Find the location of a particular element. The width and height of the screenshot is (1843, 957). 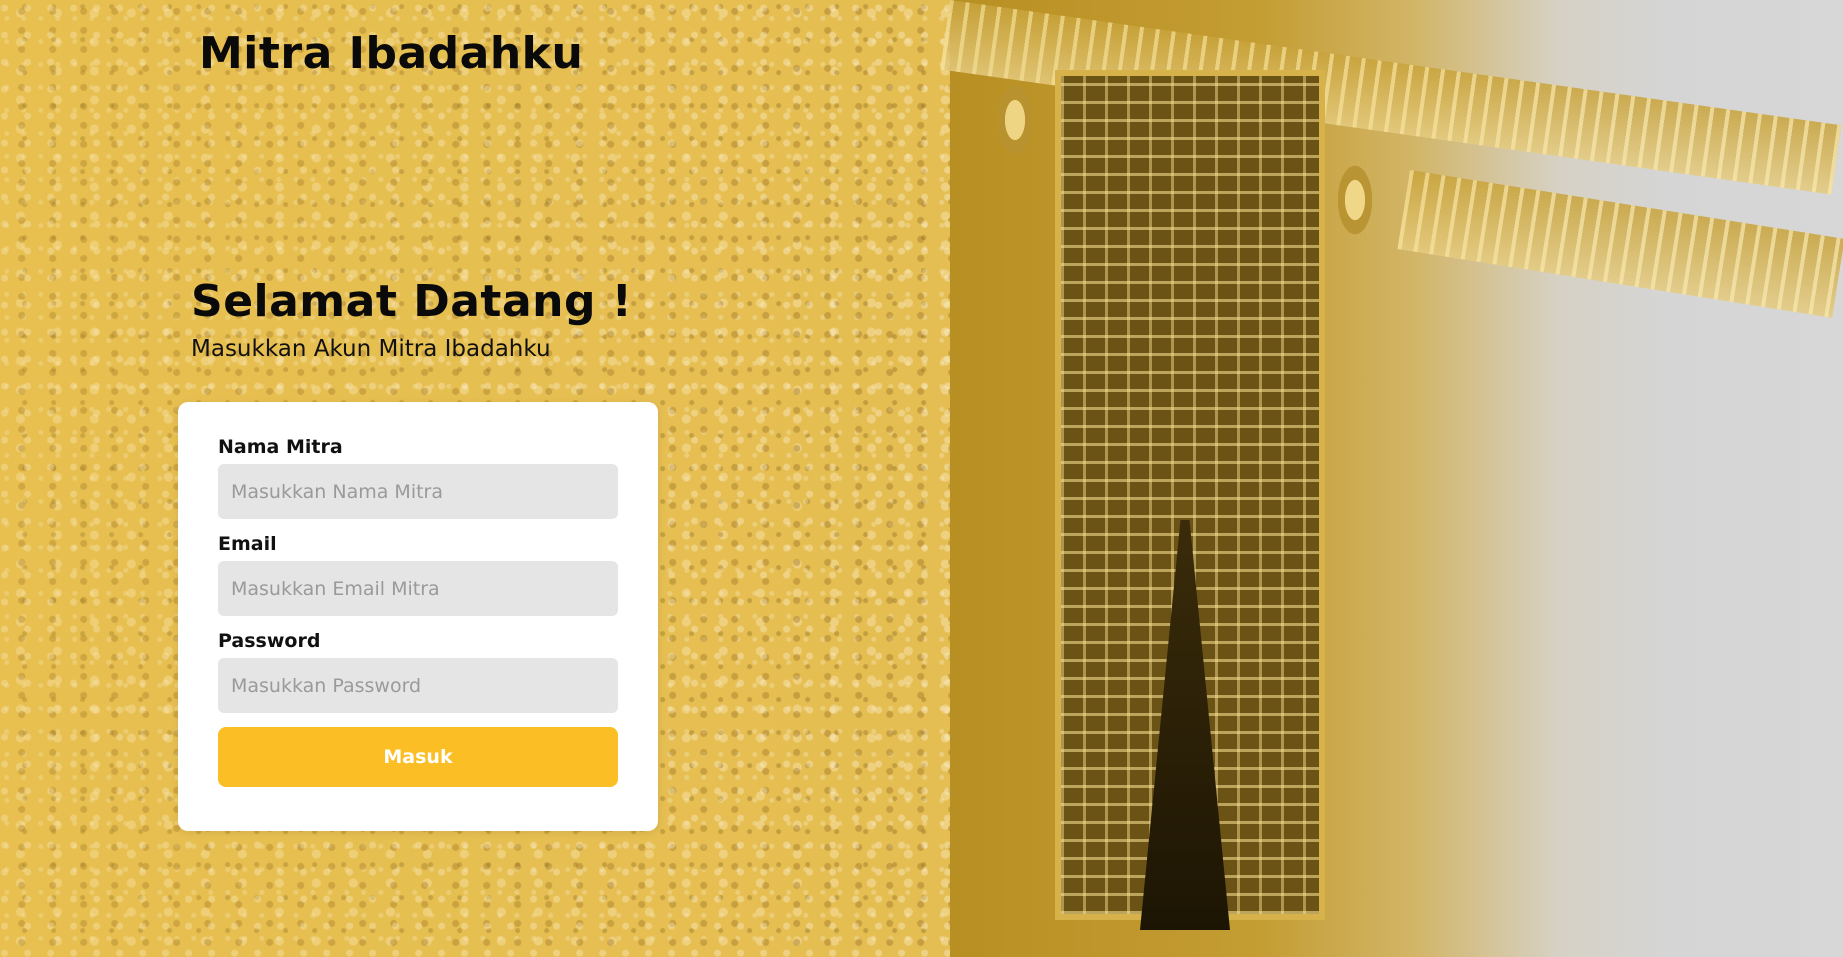

login-card: Nama Mitra Email Password Masuk is located at coordinates (418, 616).